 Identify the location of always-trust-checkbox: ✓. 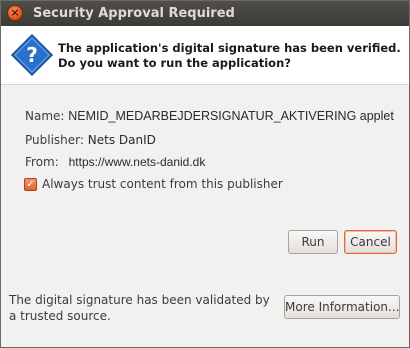
(30, 184).